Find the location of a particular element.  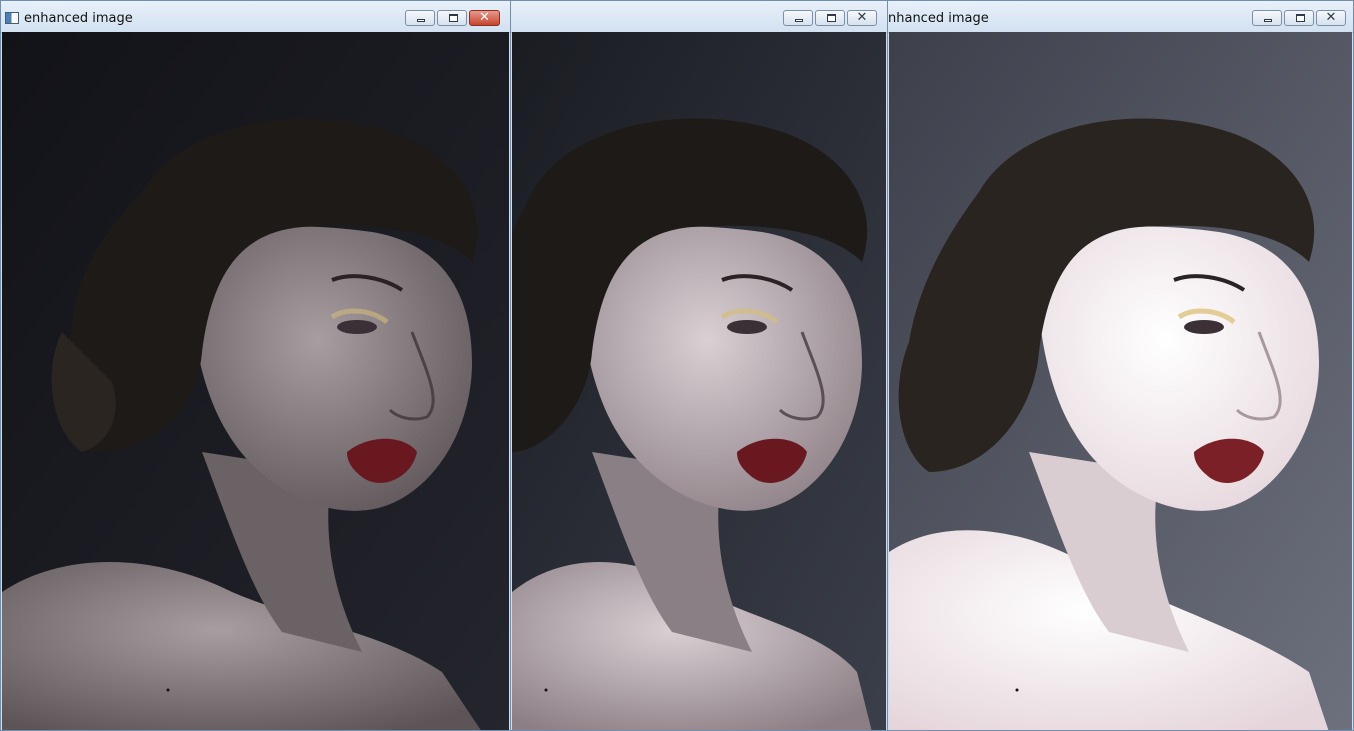

titlebar: enhanced image ✕ is located at coordinates (255, 17).